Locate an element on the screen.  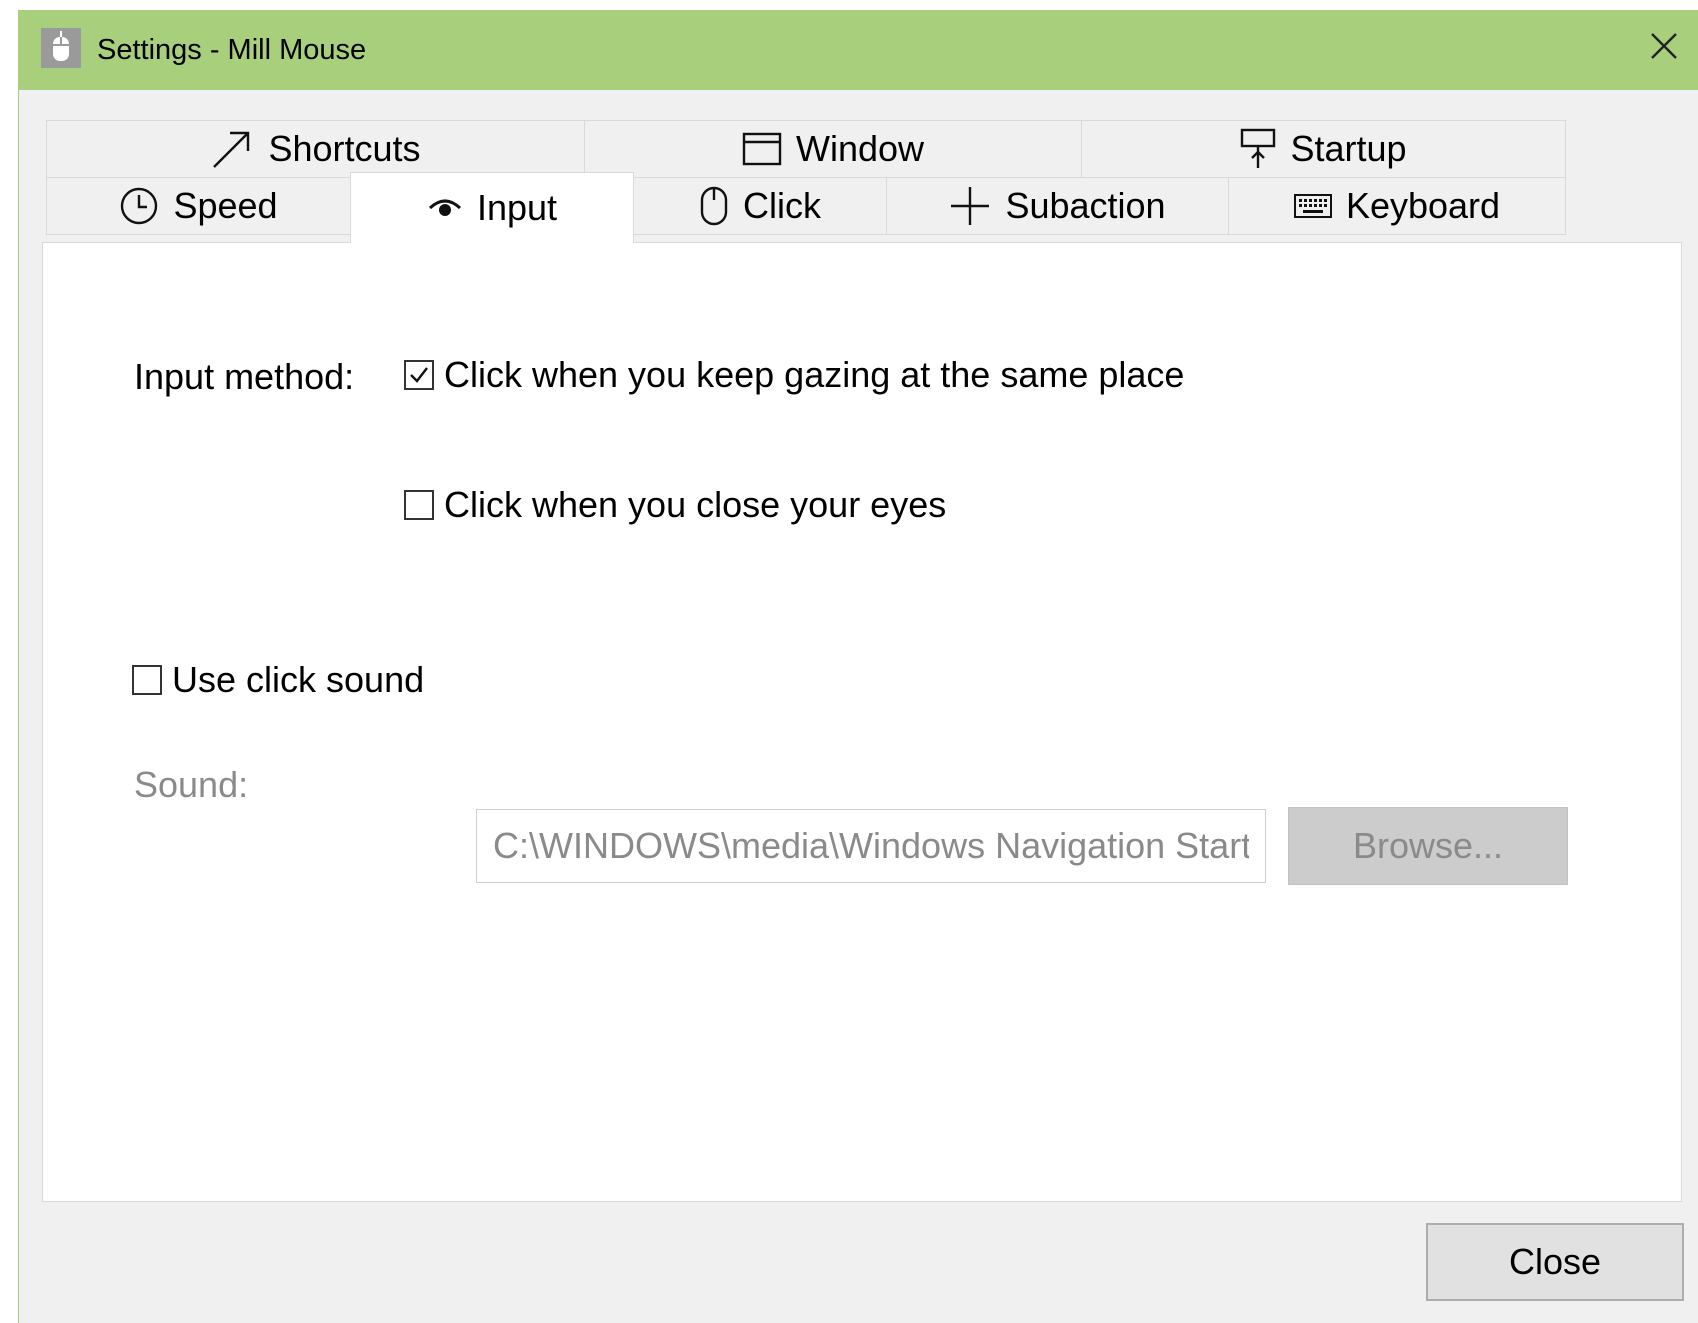
tab-subaction: Subaction is located at coordinates (1057, 206).